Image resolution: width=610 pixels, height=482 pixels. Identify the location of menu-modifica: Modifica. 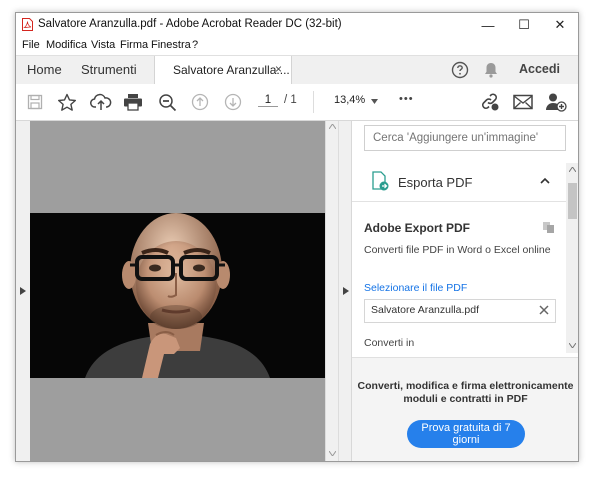
(66, 45).